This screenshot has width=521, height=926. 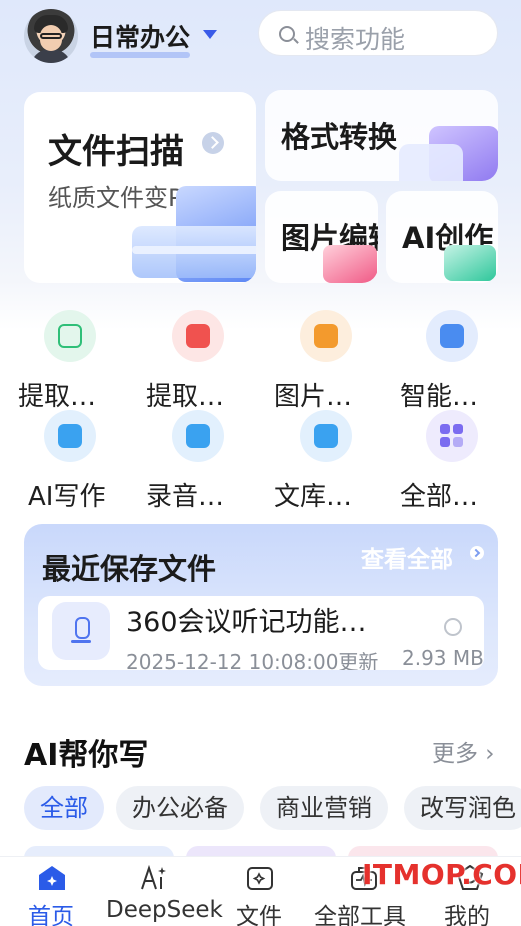 I want to click on ai-image-icon, so click(x=452, y=336).